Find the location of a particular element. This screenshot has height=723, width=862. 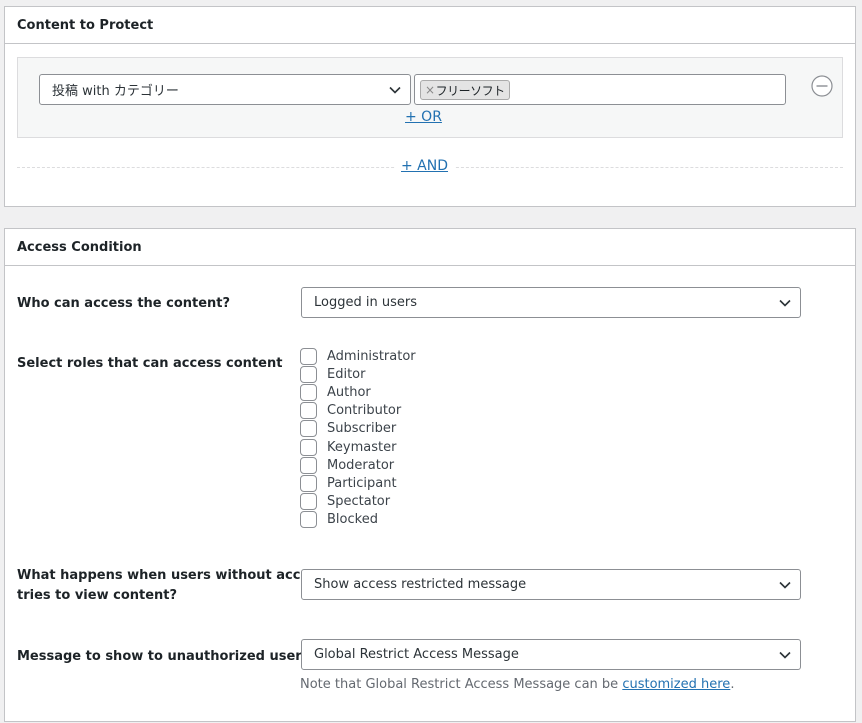

who-access-label: Who can access the content? is located at coordinates (124, 303).